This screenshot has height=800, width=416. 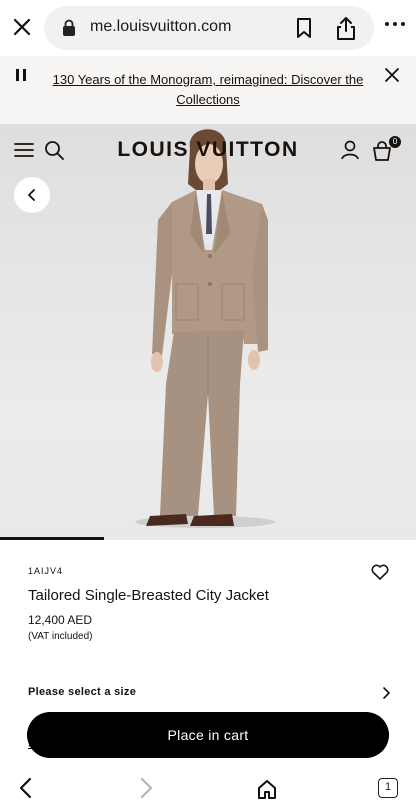 I want to click on product-price: 12,400 AED, so click(x=60, y=620).